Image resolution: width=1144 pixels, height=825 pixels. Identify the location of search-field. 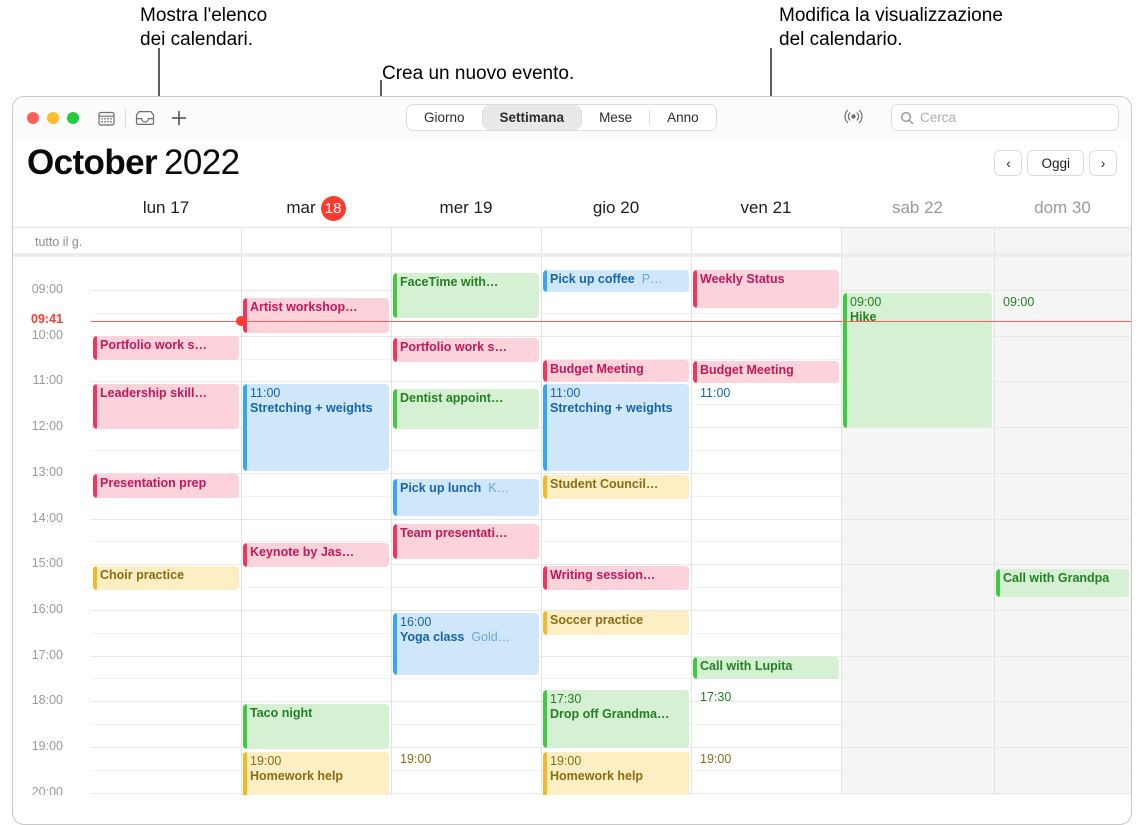
(1005, 117).